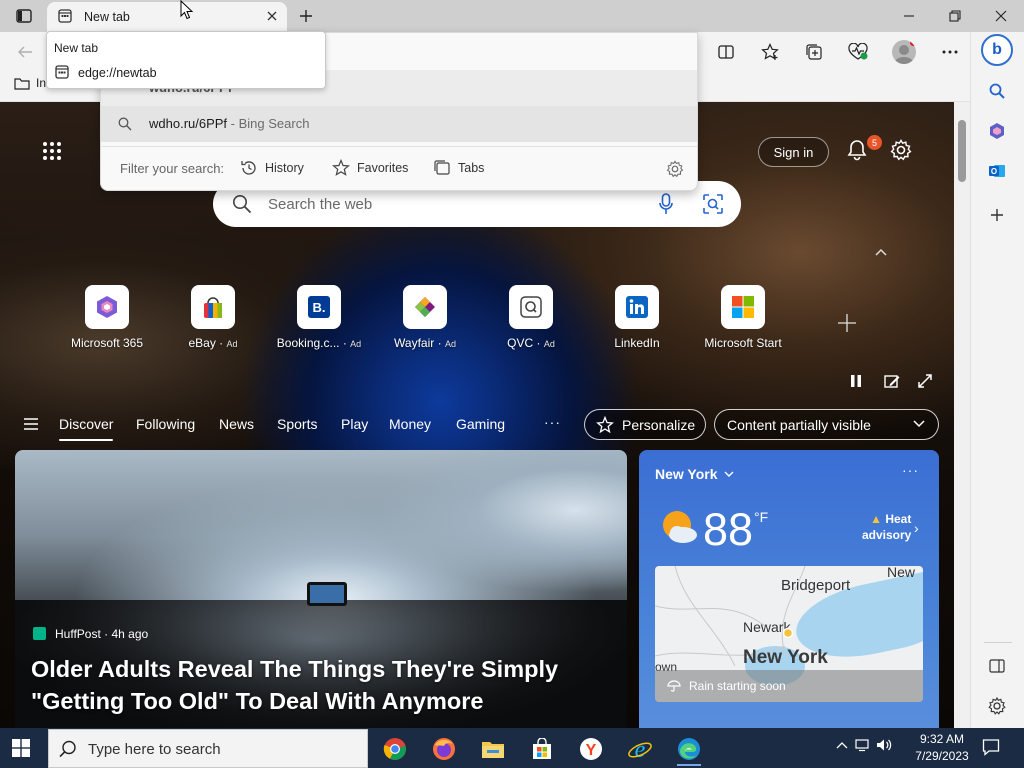 The image size is (1024, 768). Describe the element at coordinates (858, 52) in the screenshot. I see `browser-essentials-icon` at that location.